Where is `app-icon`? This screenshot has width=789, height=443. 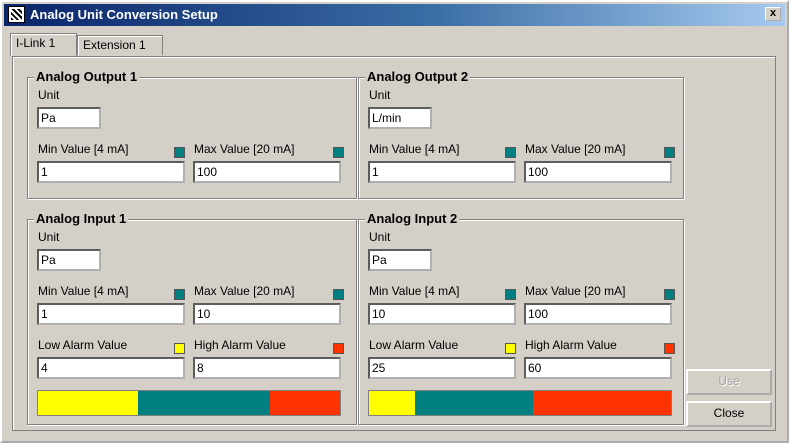 app-icon is located at coordinates (16, 14).